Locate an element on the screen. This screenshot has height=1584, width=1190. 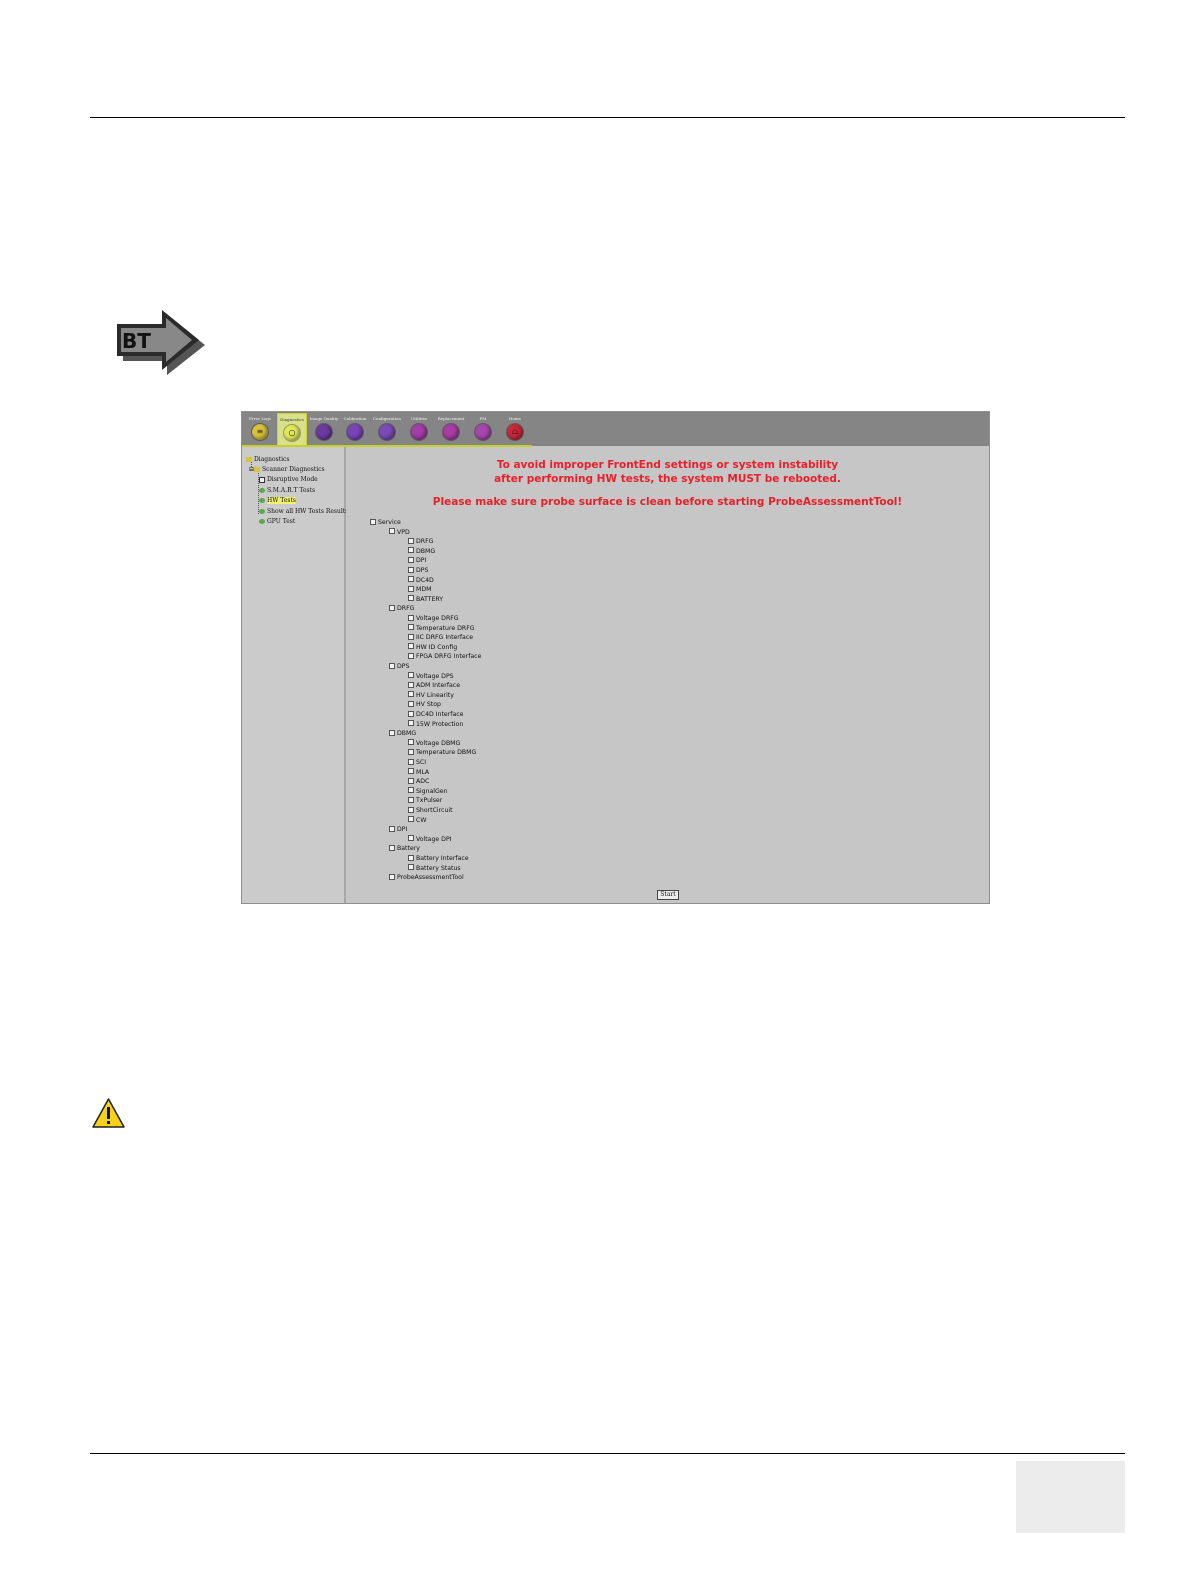
checkbox-item: Voltage DPI is located at coordinates (430, 839).